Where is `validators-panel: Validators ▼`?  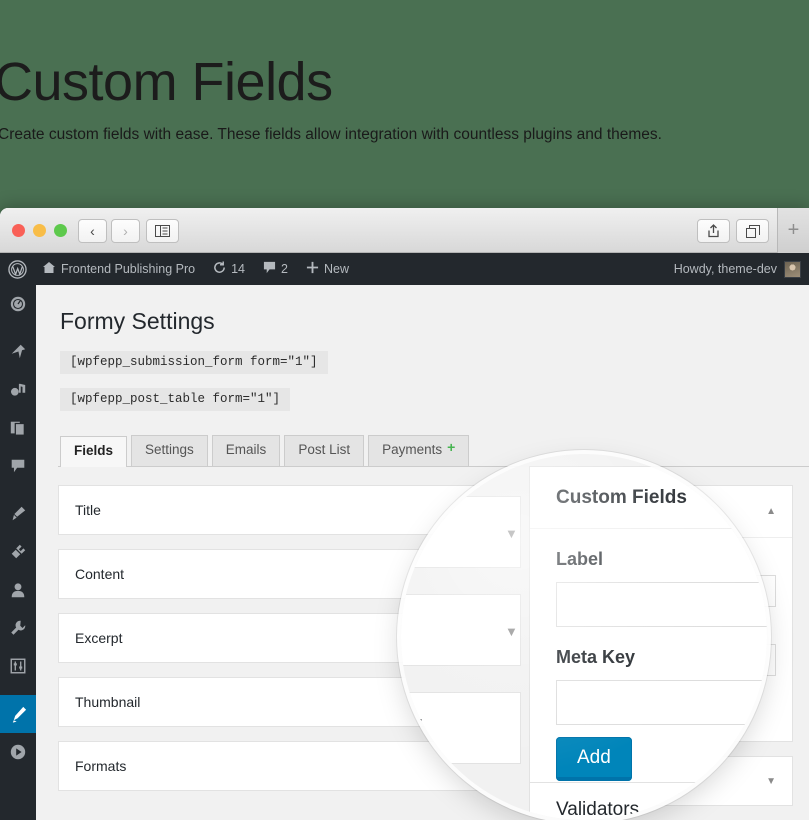
validators-panel: Validators ▼ is located at coordinates (654, 781).